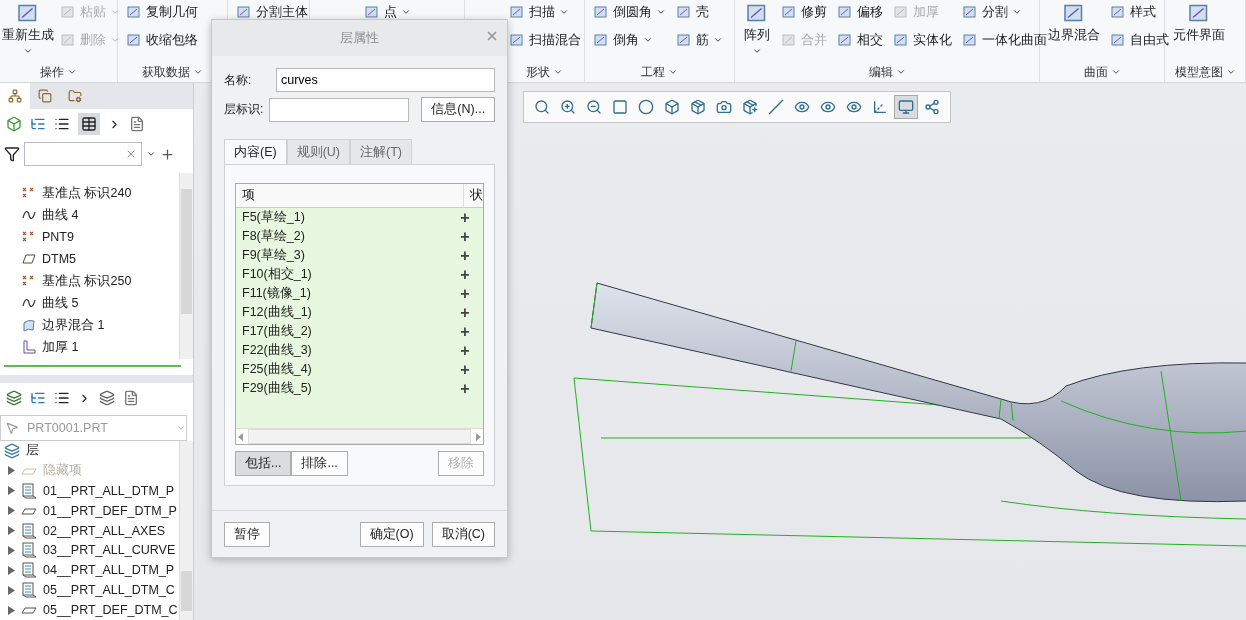 Image resolution: width=1246 pixels, height=620 pixels. What do you see at coordinates (273, 217) in the screenshot?
I see `table-cell-text: F5(草绘_1)` at bounding box center [273, 217].